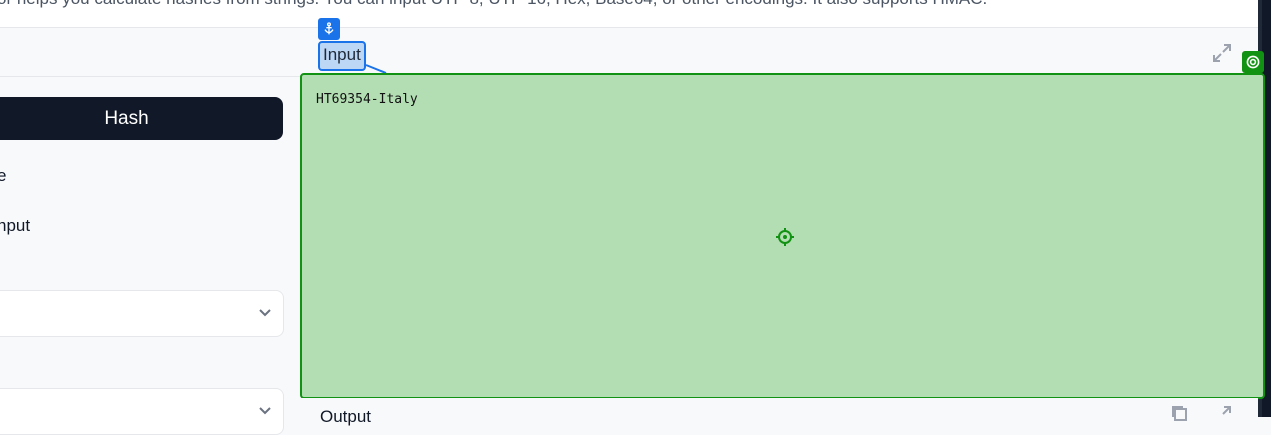 This screenshot has height=435, width=1271. What do you see at coordinates (367, 99) in the screenshot?
I see `input-value: HT69354-Italy` at bounding box center [367, 99].